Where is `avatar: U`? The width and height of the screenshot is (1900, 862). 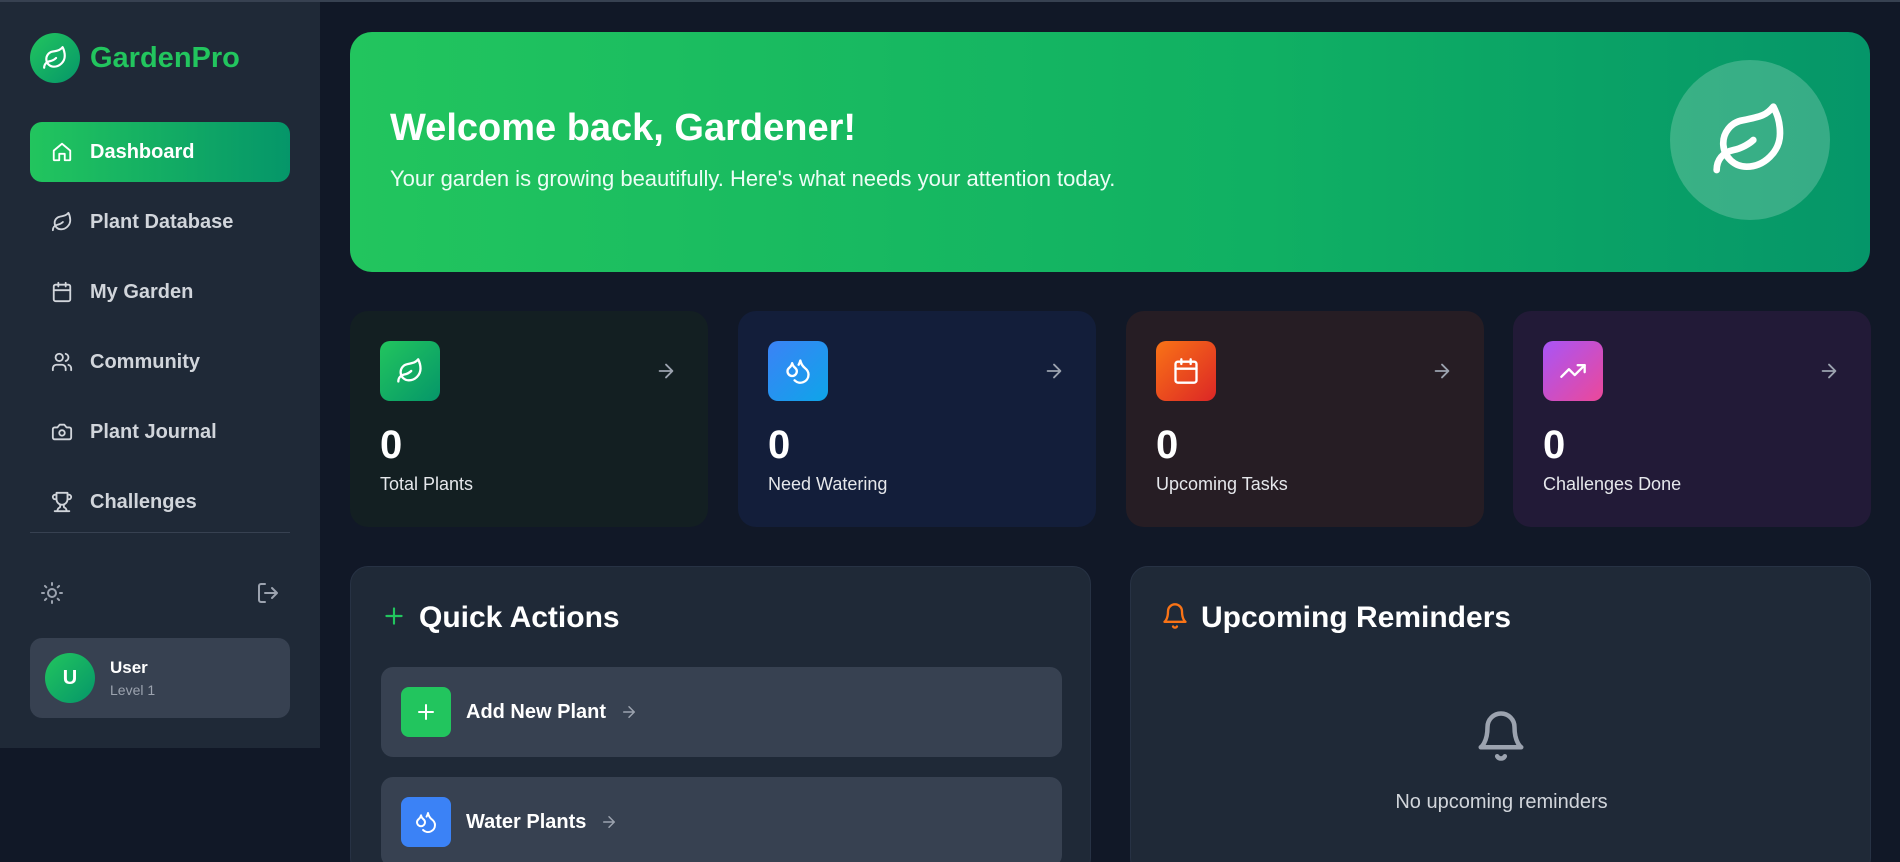 avatar: U is located at coordinates (70, 678).